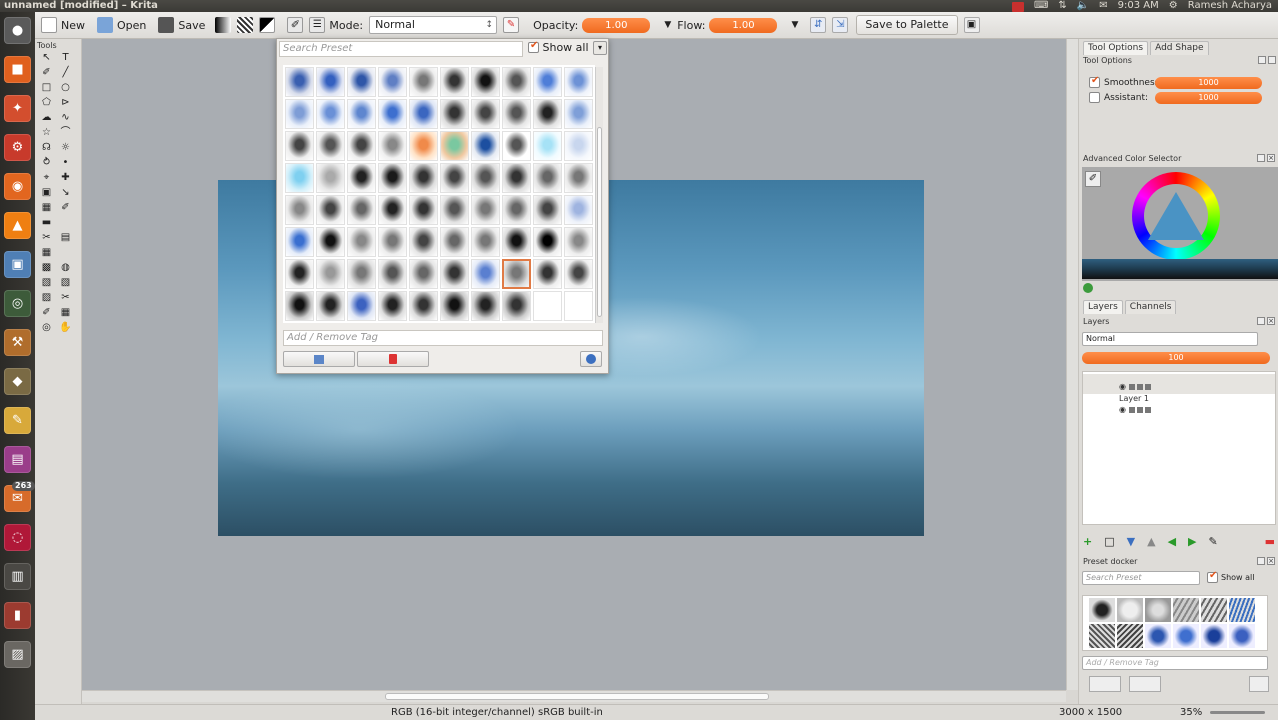  Describe the element at coordinates (65, 223) in the screenshot. I see `tool-icon` at that location.